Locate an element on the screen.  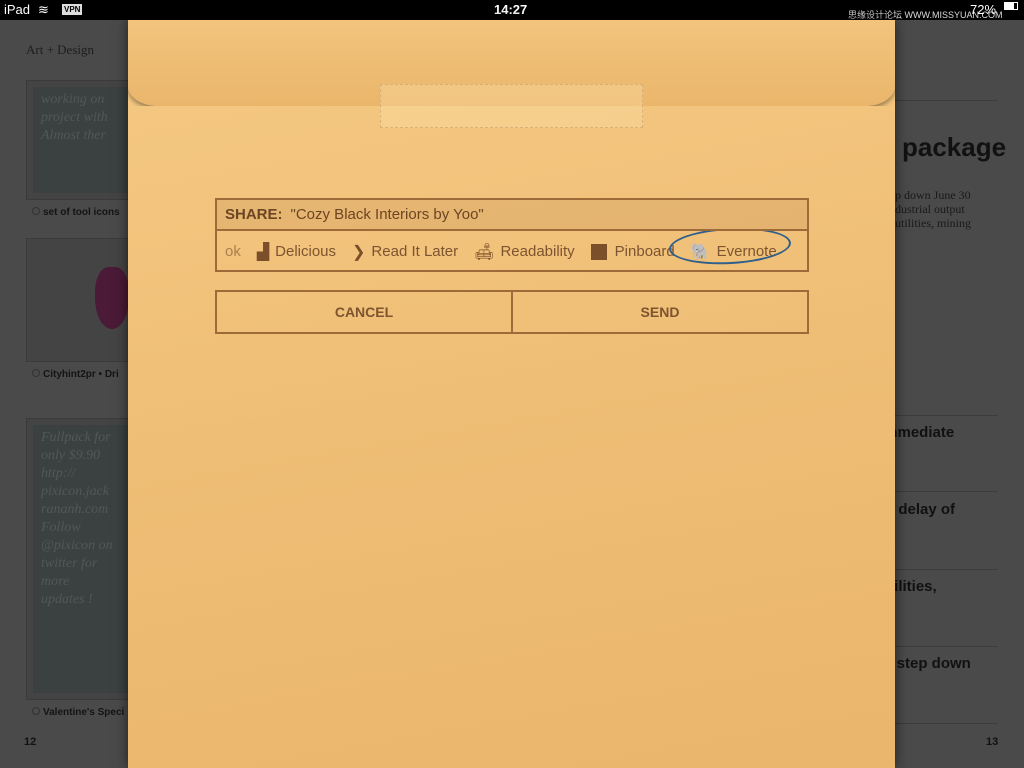
readability-icon: 🛋 is located at coordinates (484, 252).